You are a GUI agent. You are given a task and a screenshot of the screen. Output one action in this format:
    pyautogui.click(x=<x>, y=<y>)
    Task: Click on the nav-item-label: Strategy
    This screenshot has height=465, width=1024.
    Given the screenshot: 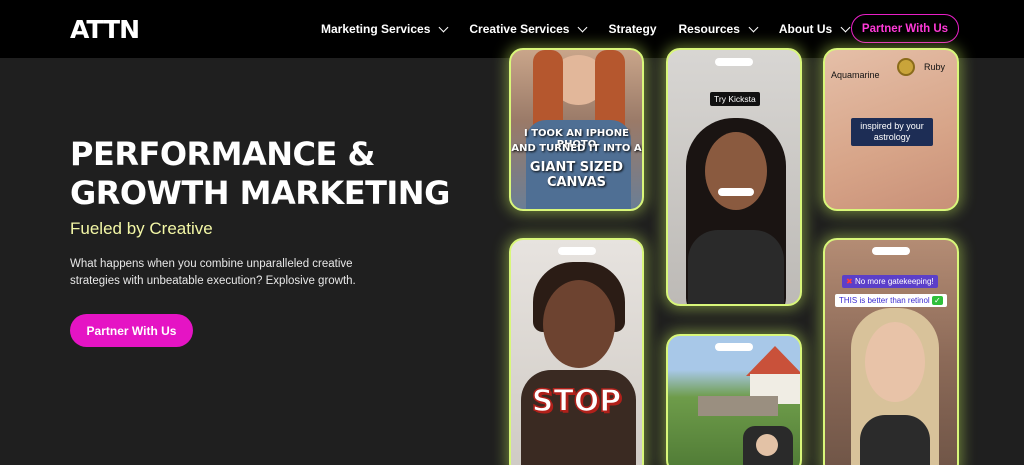 What is the action you would take?
    pyautogui.click(x=632, y=29)
    